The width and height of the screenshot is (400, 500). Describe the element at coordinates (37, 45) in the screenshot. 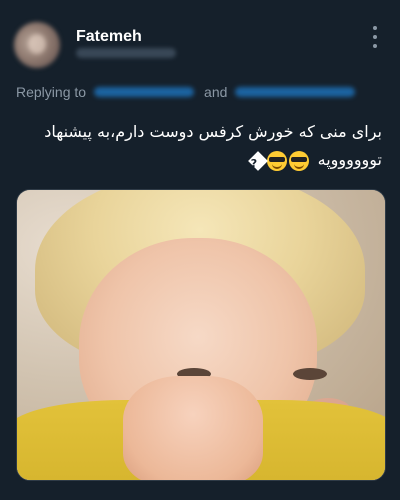

I see `avatar` at that location.